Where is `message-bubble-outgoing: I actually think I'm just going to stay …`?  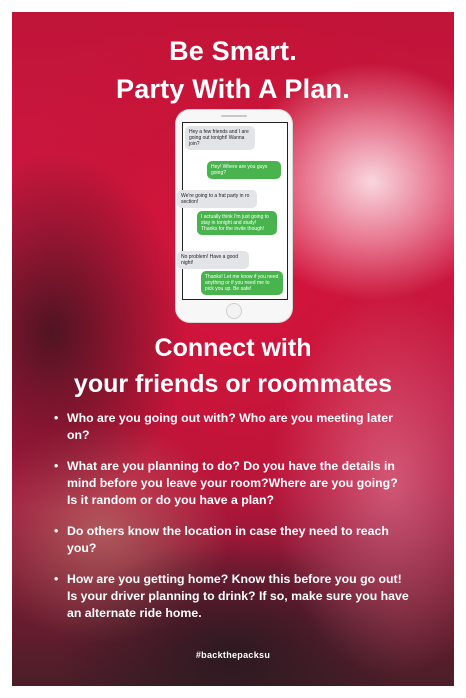
message-bubble-outgoing: I actually think I'm just going to stay … is located at coordinates (237, 223).